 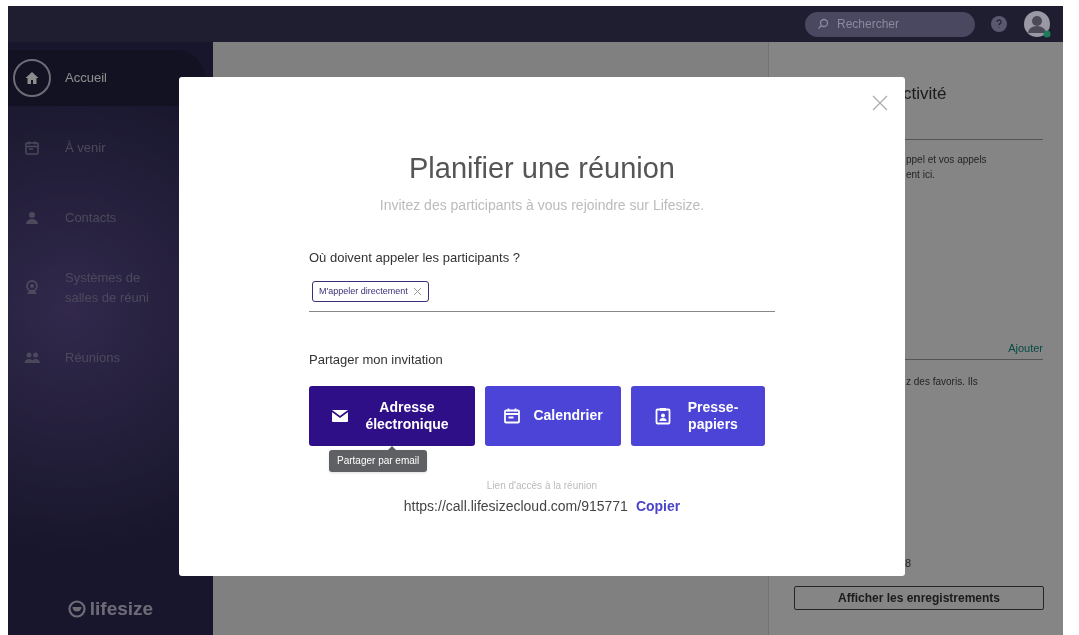 I want to click on search-icon, so click(x=823, y=24).